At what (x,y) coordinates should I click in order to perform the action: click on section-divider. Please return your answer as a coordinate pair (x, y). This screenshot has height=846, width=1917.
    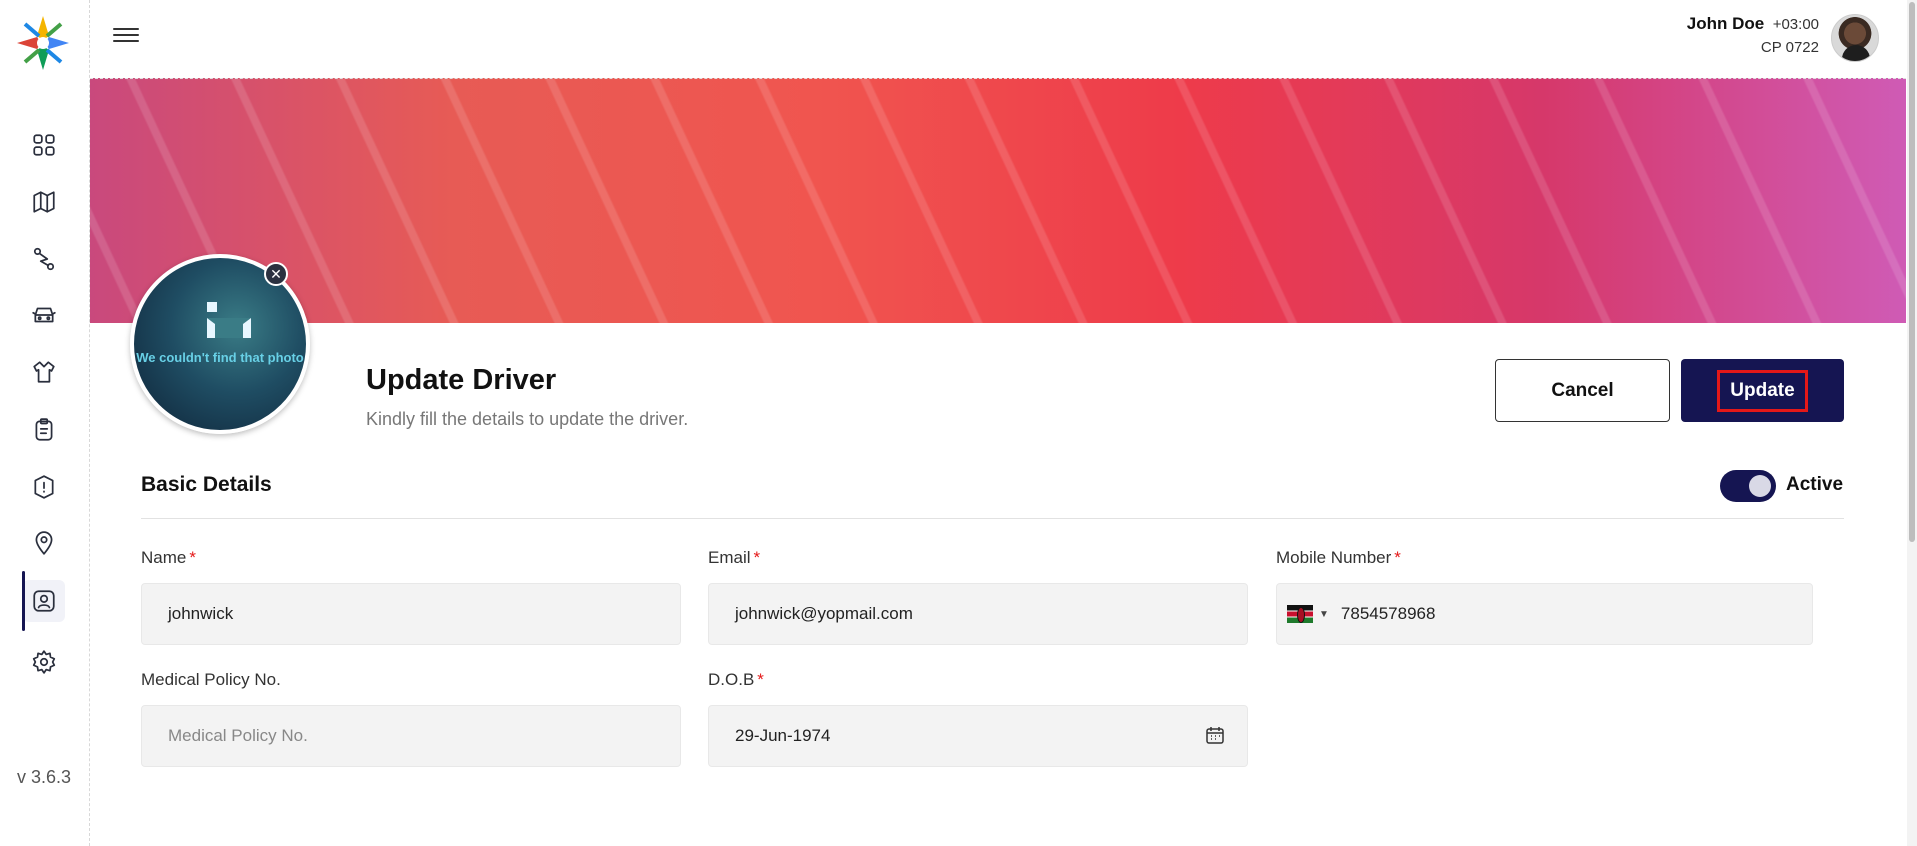
    Looking at the image, I should click on (992, 518).